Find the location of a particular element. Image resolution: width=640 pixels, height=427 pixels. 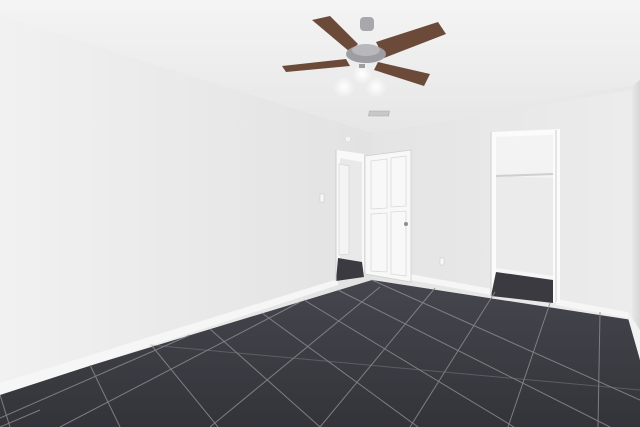

air-vent is located at coordinates (379, 113).